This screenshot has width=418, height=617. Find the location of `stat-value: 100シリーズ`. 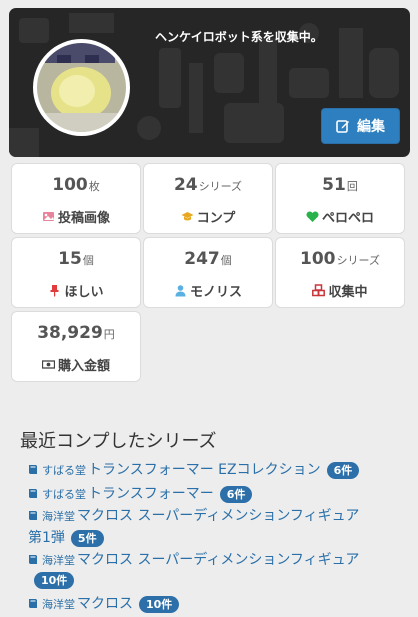

stat-value: 100シリーズ is located at coordinates (340, 259).